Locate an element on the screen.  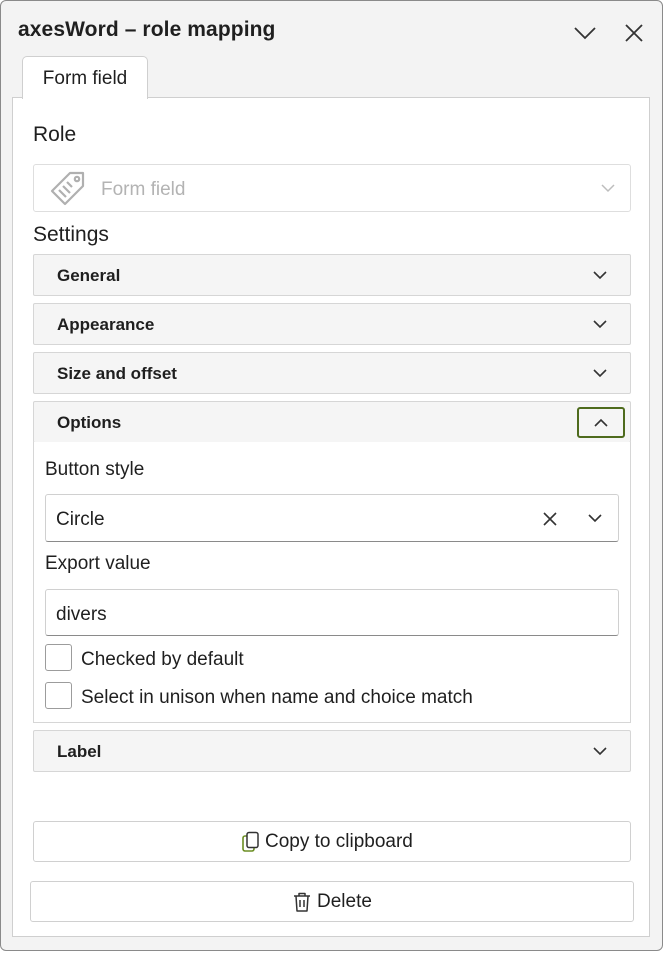
delete-label: Delete is located at coordinates (344, 901).